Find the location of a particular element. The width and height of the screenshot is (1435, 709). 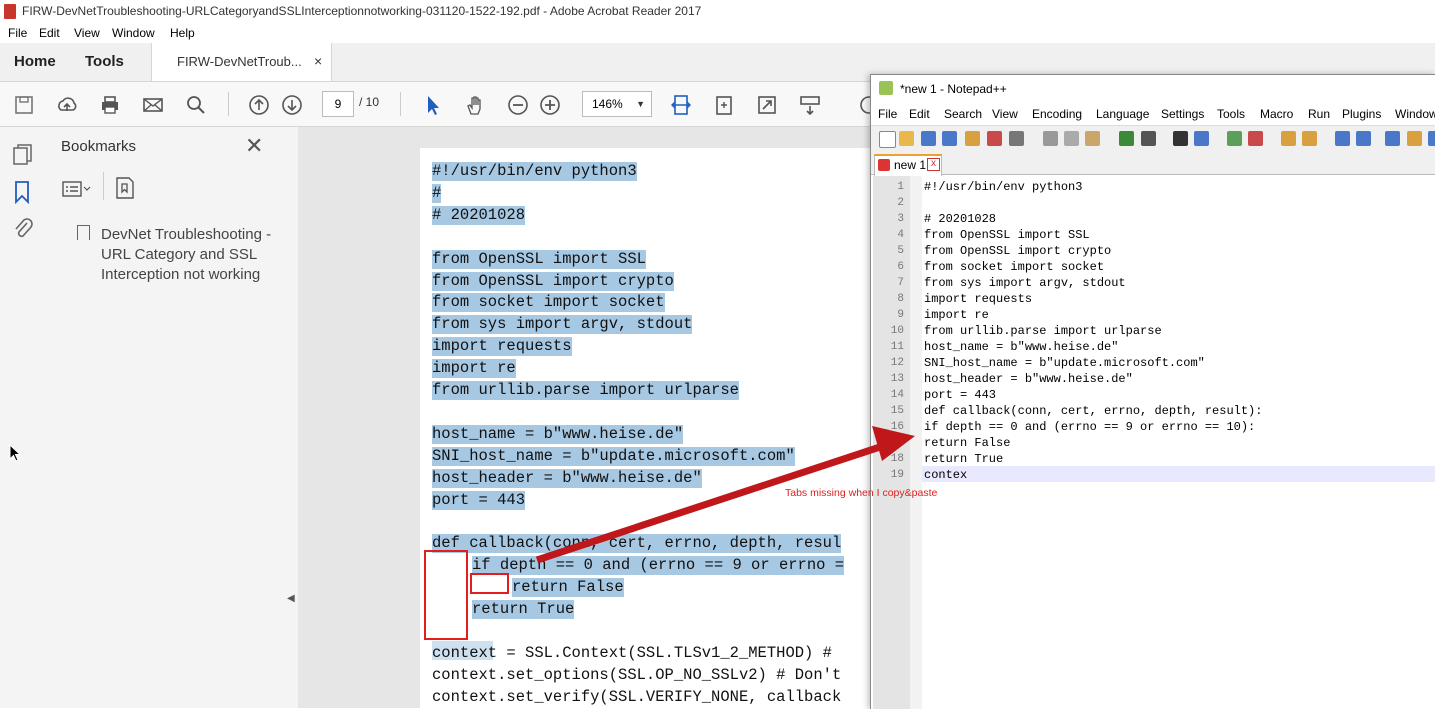

editor-line: from OpenSSL import crypto is located at coordinates (1017, 251).